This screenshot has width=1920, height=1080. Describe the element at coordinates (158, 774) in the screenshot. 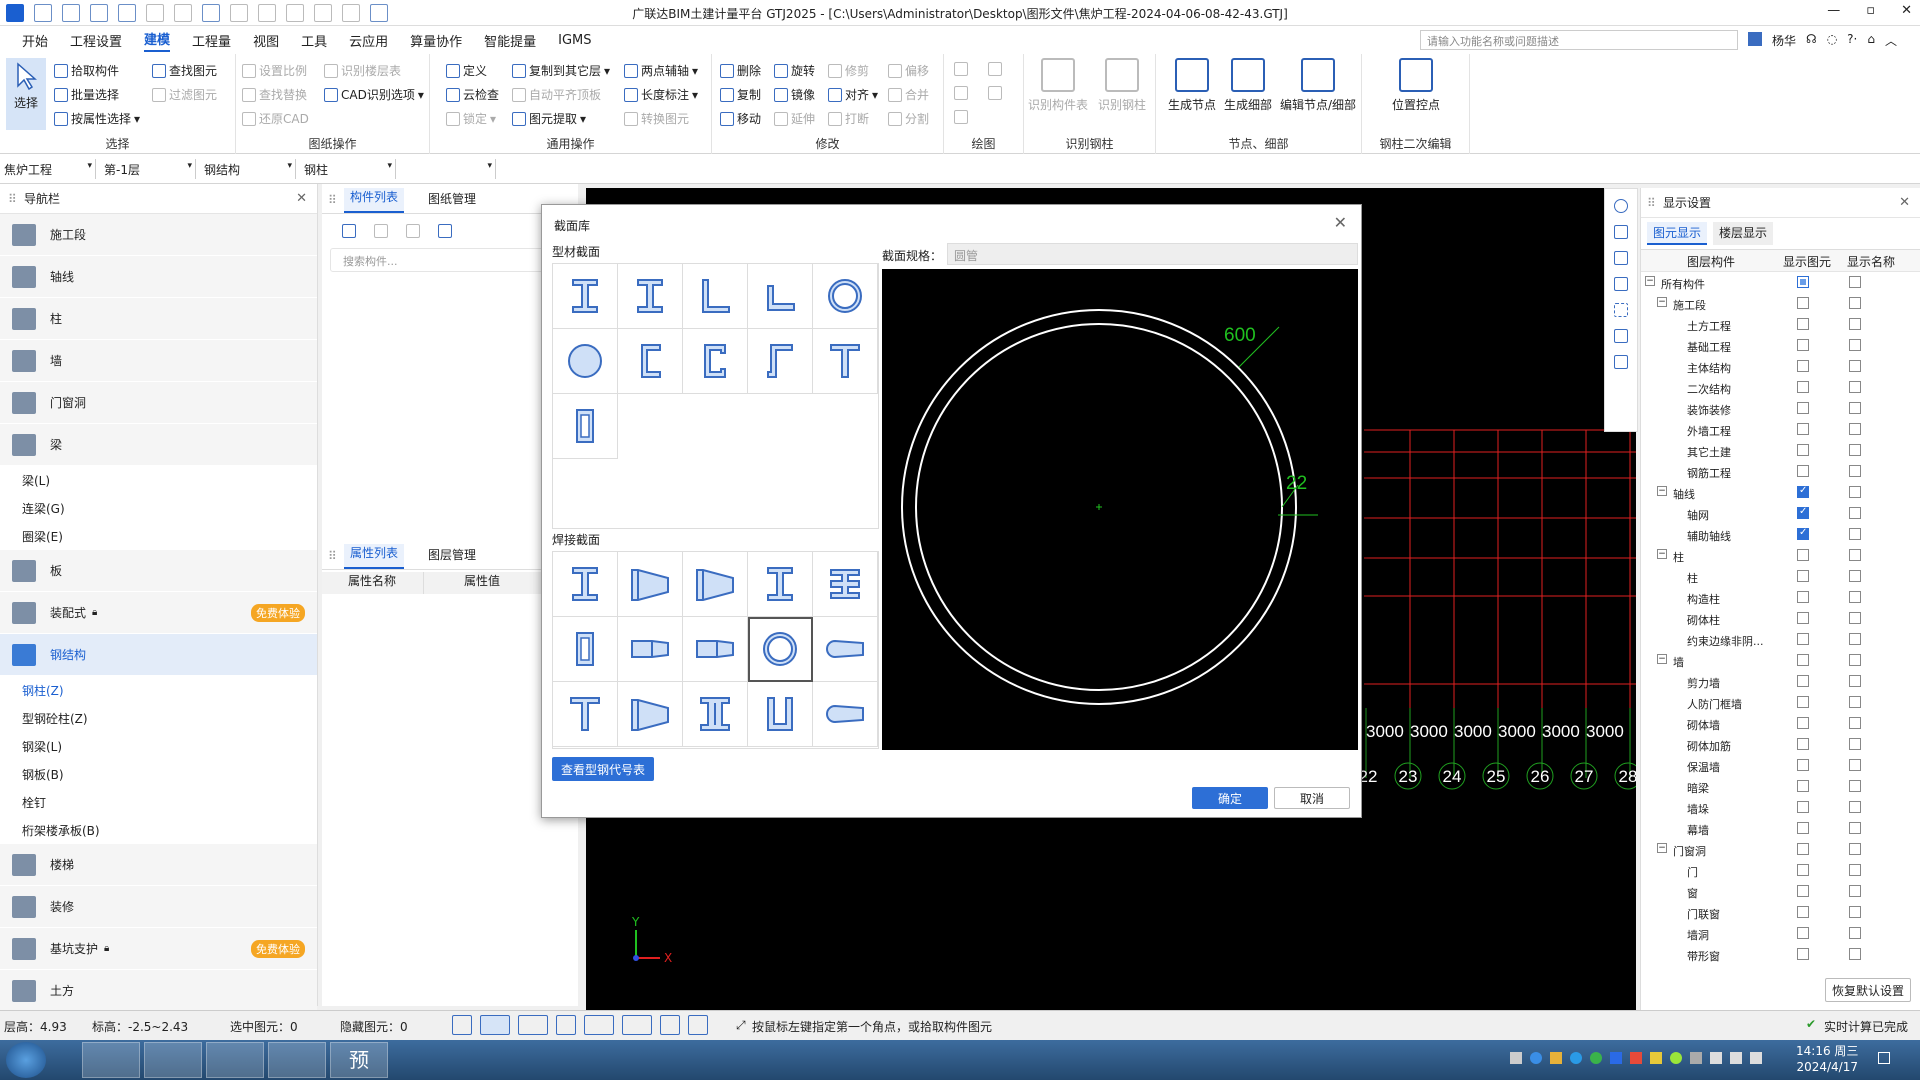

I see `nav-sub-steel-plate: 钢板(B)` at that location.